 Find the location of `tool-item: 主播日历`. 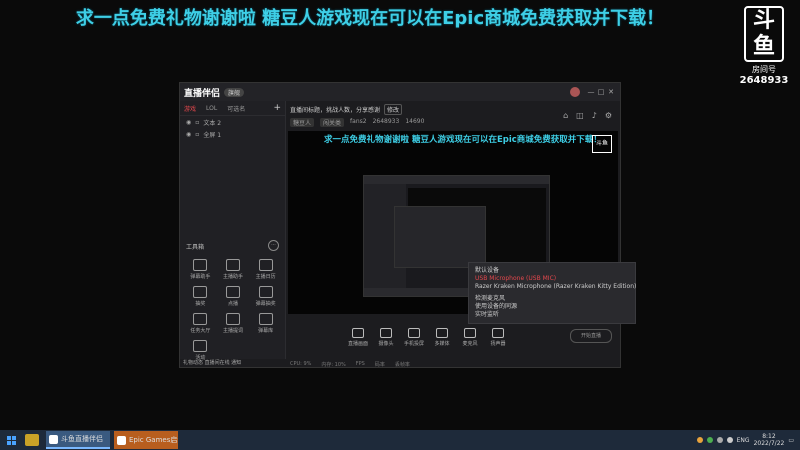

tool-item: 主播日历 is located at coordinates (265, 269).